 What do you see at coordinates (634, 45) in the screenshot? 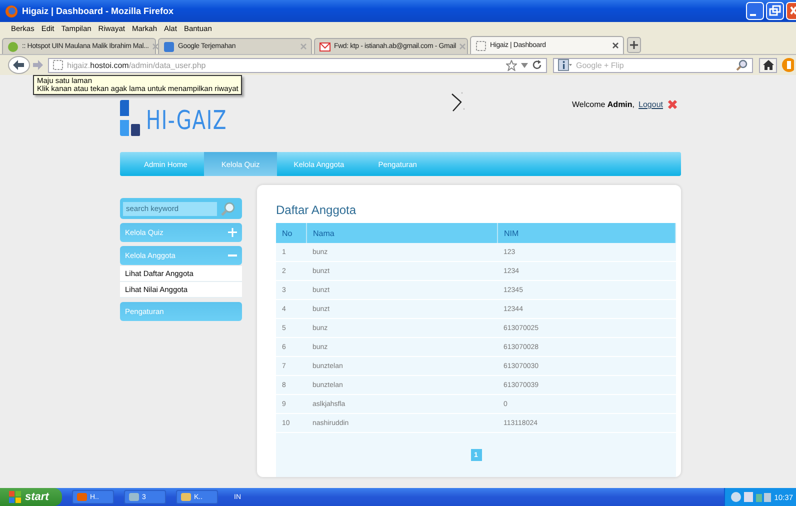
I see `new-tab-icon` at bounding box center [634, 45].